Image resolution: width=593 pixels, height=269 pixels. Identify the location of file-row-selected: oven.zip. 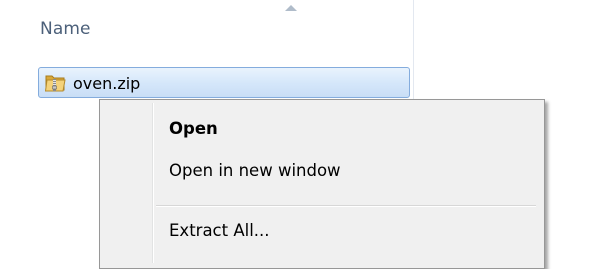
(224, 82).